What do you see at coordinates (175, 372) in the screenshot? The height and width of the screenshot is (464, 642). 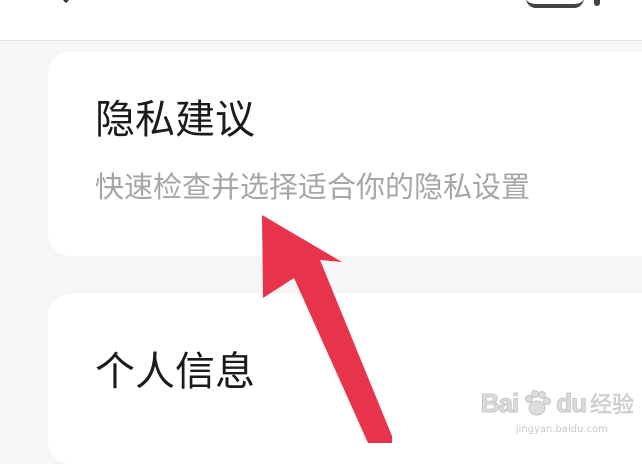 I see `personal-info-title: 个人信息` at bounding box center [175, 372].